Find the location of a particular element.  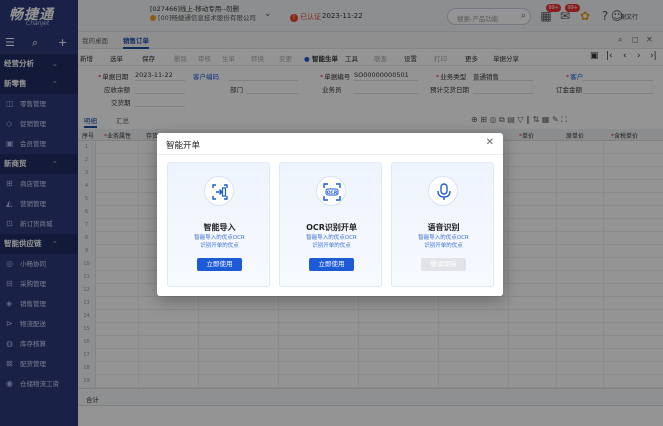

ocr-icon: OCR is located at coordinates (331, 191).